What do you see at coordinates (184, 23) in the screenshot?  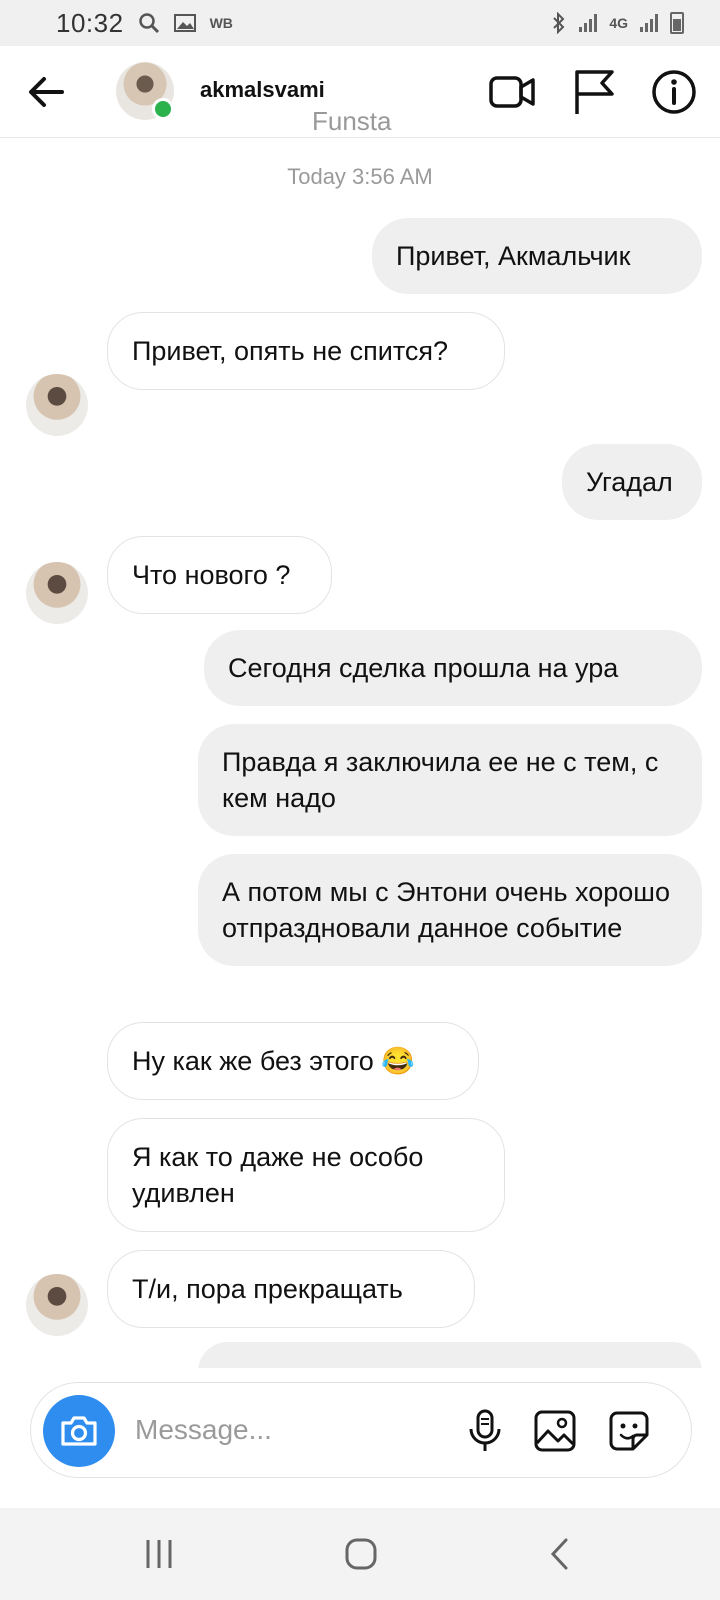 I see `gallery-icon` at bounding box center [184, 23].